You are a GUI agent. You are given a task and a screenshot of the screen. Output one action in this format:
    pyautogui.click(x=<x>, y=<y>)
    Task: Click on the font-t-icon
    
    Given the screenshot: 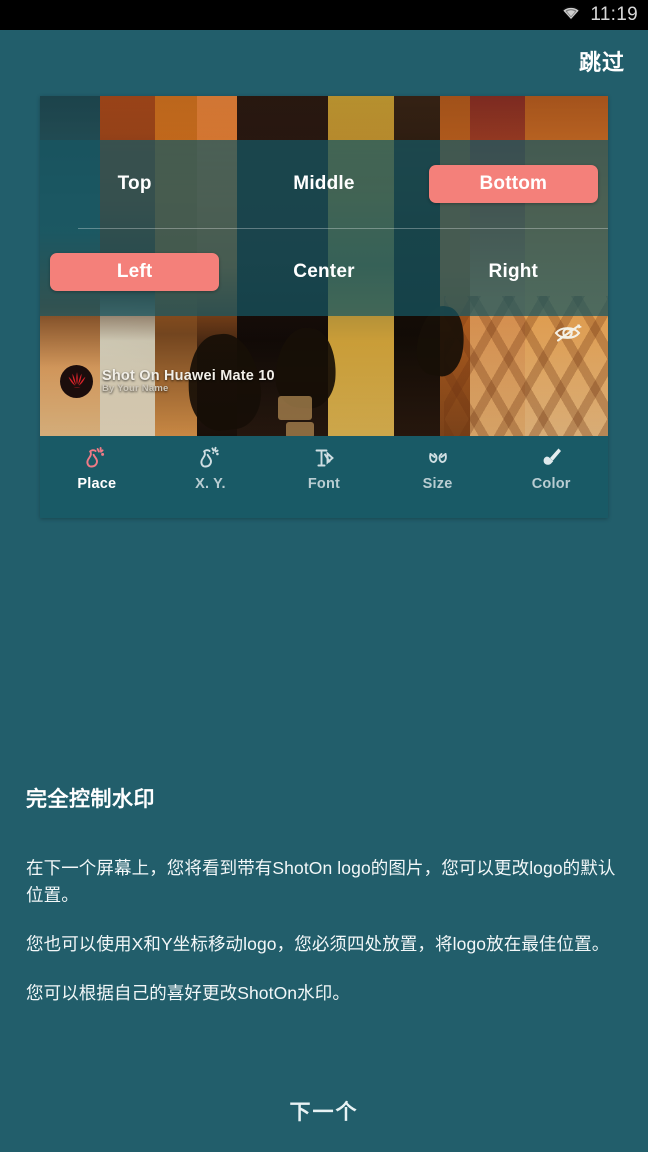 What is the action you would take?
    pyautogui.click(x=324, y=458)
    